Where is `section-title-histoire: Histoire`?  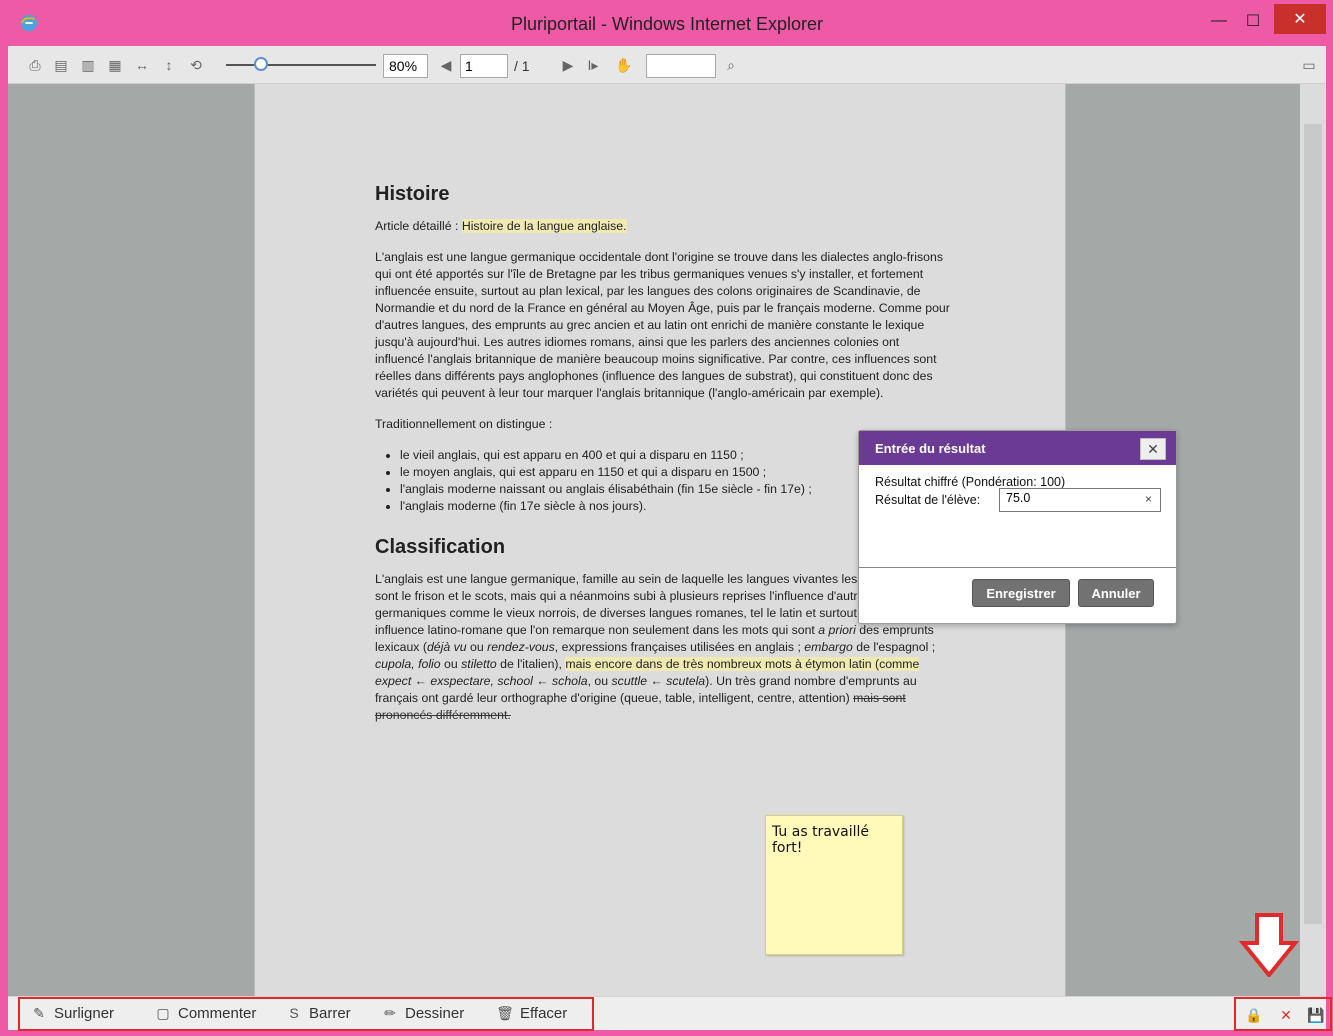
section-title-histoire: Histoire is located at coordinates (412, 194).